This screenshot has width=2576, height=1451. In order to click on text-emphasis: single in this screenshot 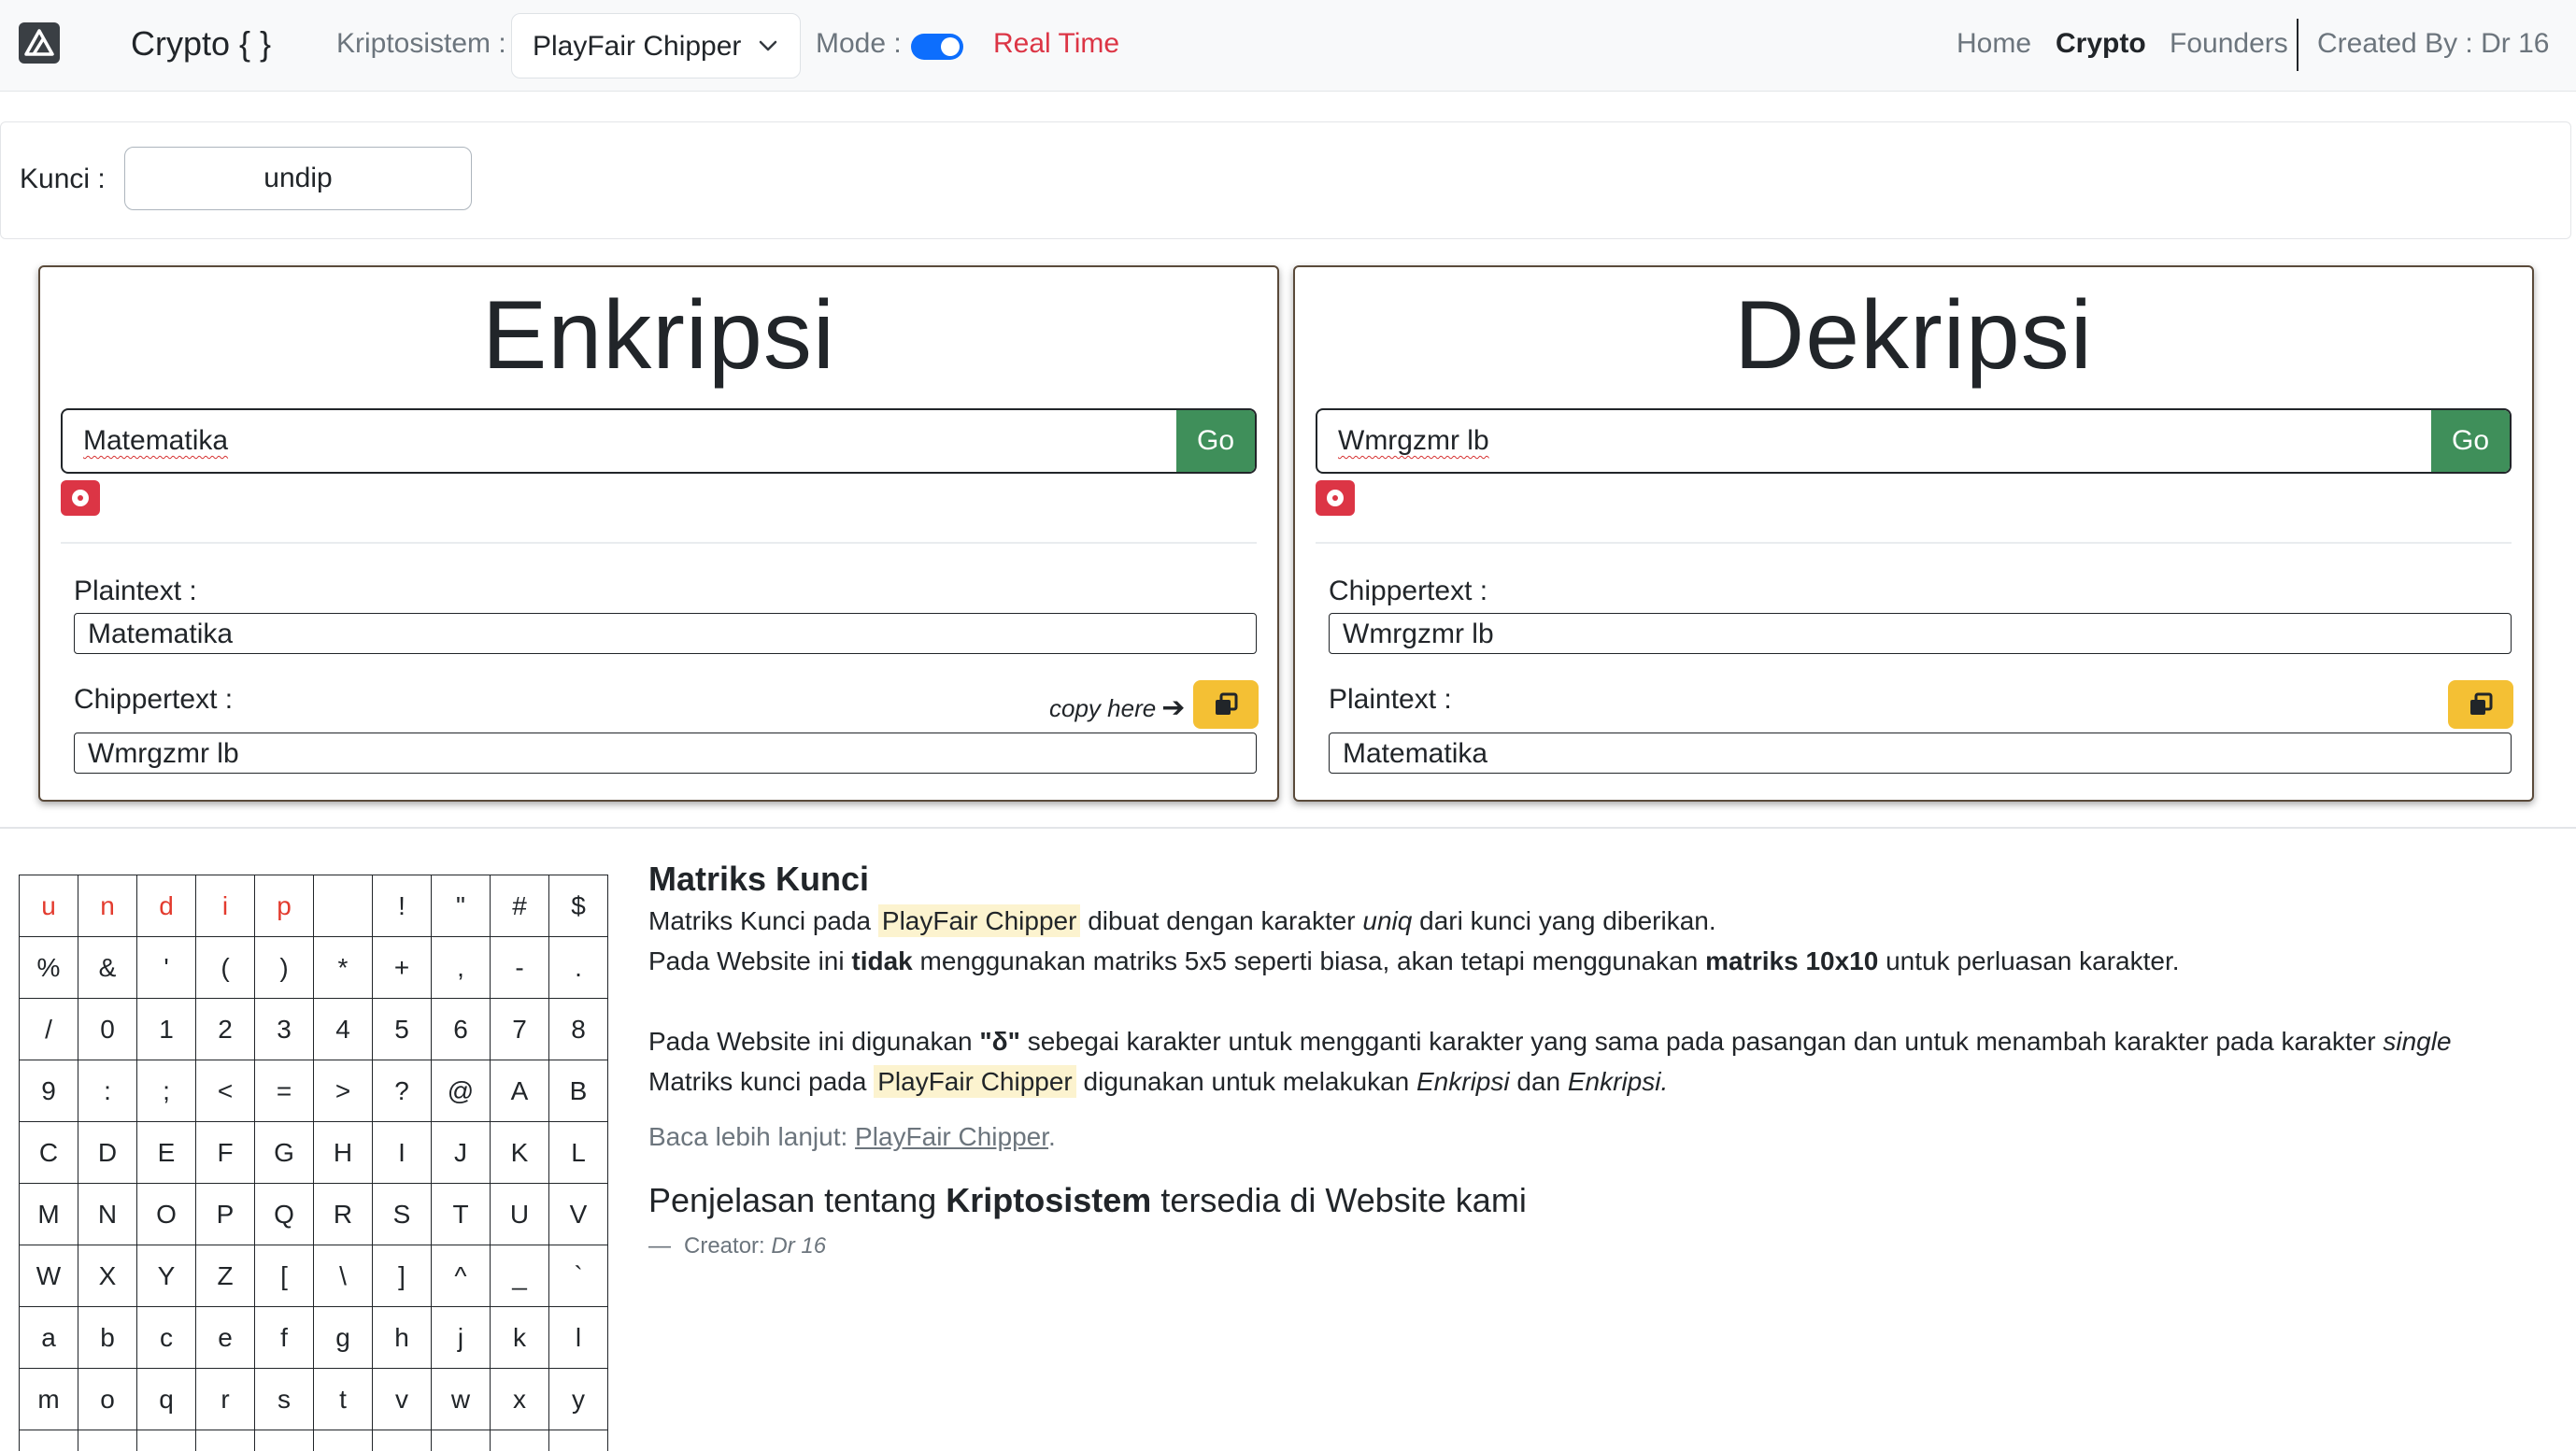, I will do `click(2417, 1041)`.